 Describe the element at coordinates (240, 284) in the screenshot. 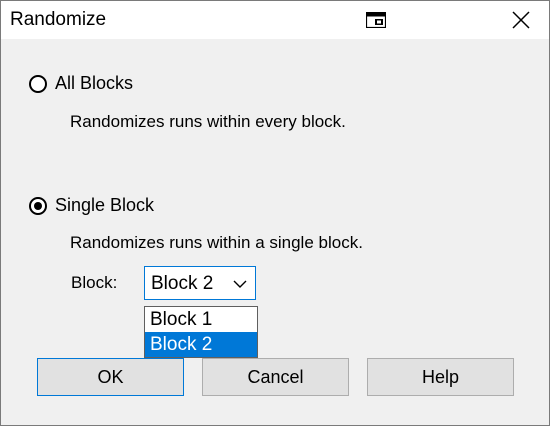

I see `chevron-down-icon` at that location.